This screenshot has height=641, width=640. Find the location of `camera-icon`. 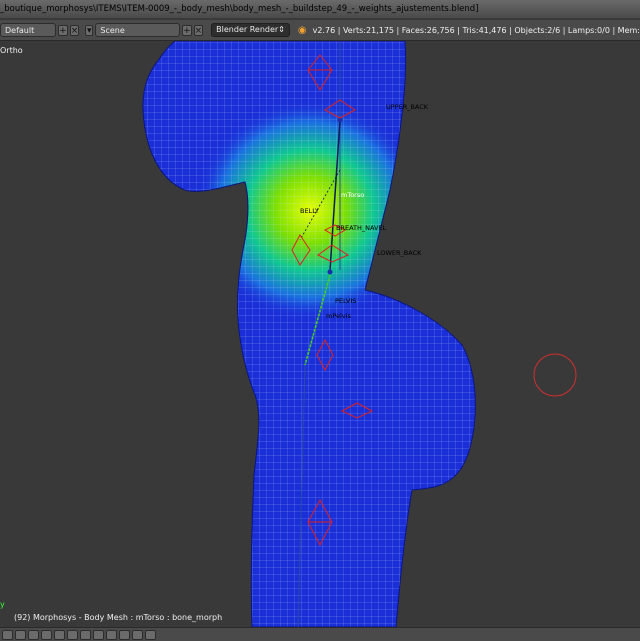

camera-icon is located at coordinates (150, 634).